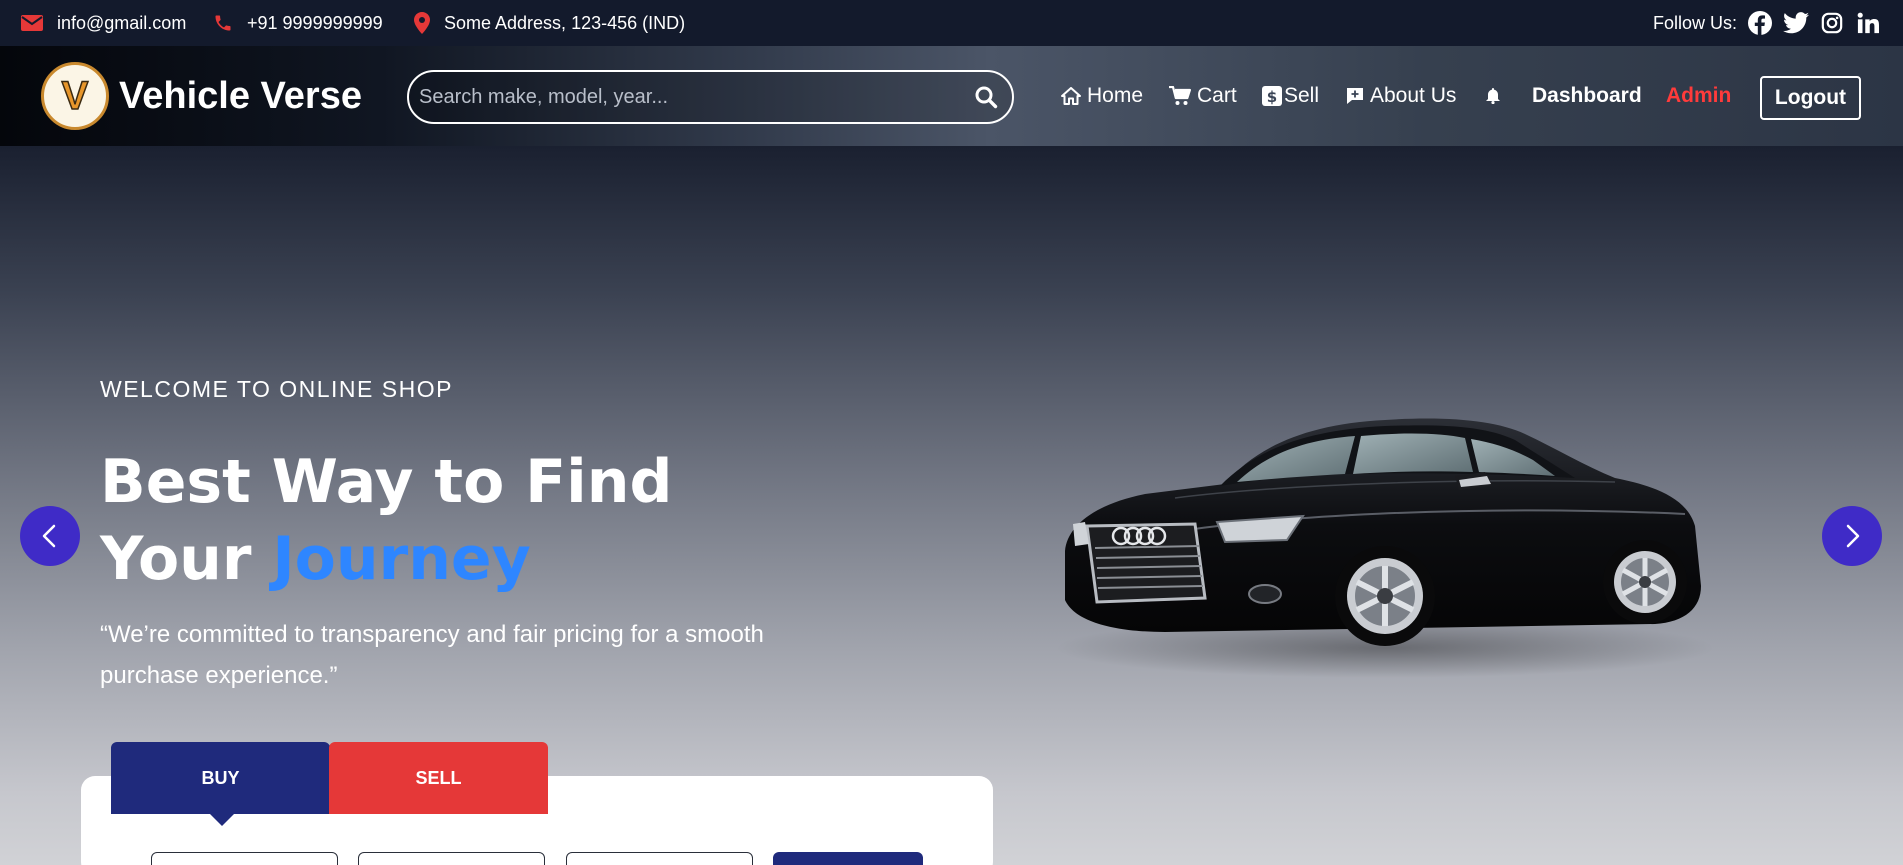 The image size is (1903, 865). Describe the element at coordinates (1694, 22) in the screenshot. I see `follow-label: Follow Us:` at that location.